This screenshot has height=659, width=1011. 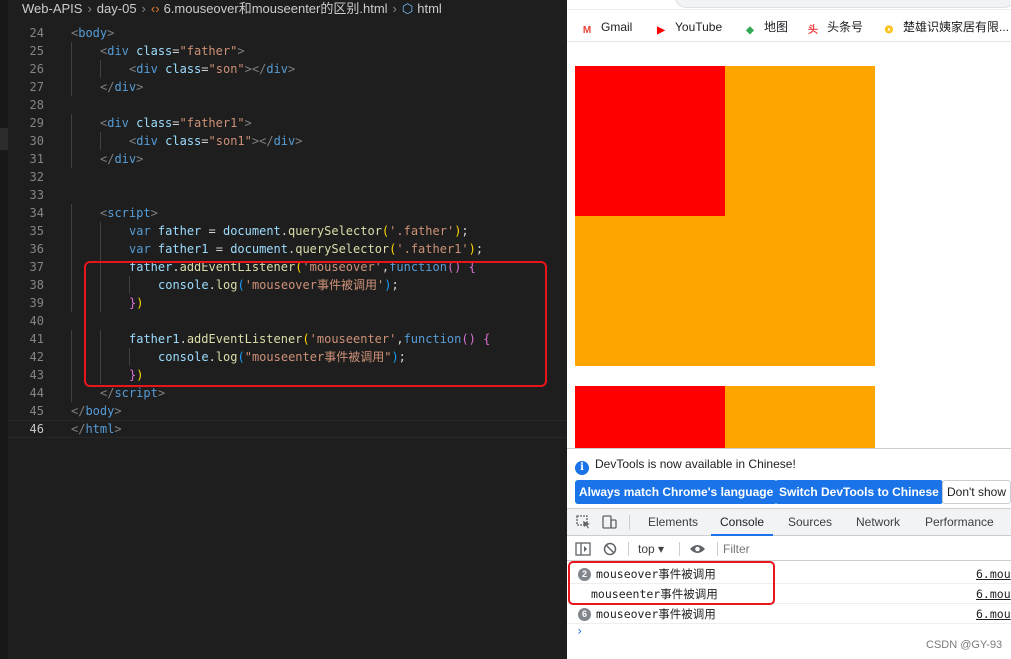 I want to click on console-prompt-icon: ›, so click(x=579, y=631).